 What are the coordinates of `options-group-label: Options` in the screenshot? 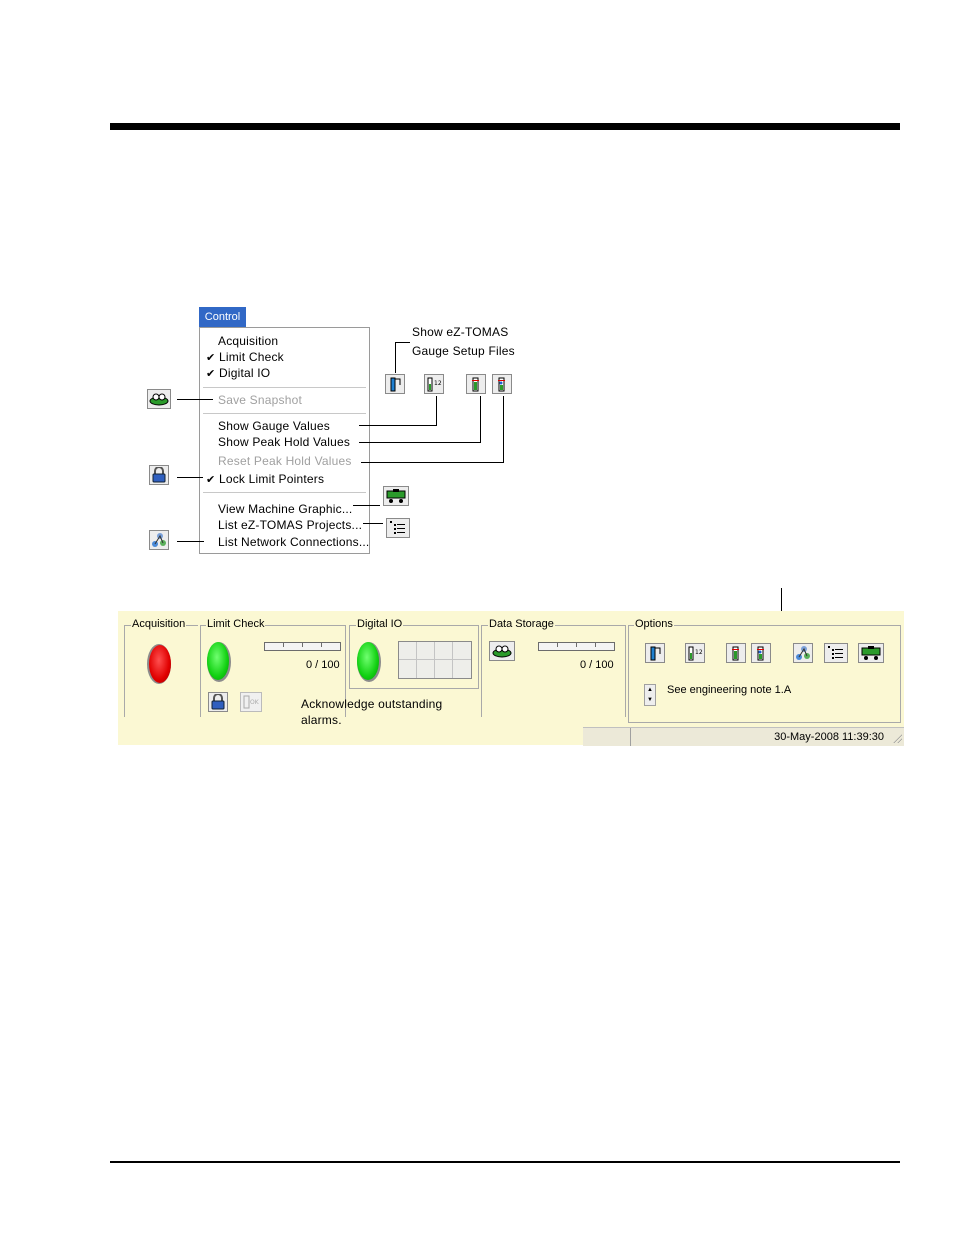 It's located at (654, 624).